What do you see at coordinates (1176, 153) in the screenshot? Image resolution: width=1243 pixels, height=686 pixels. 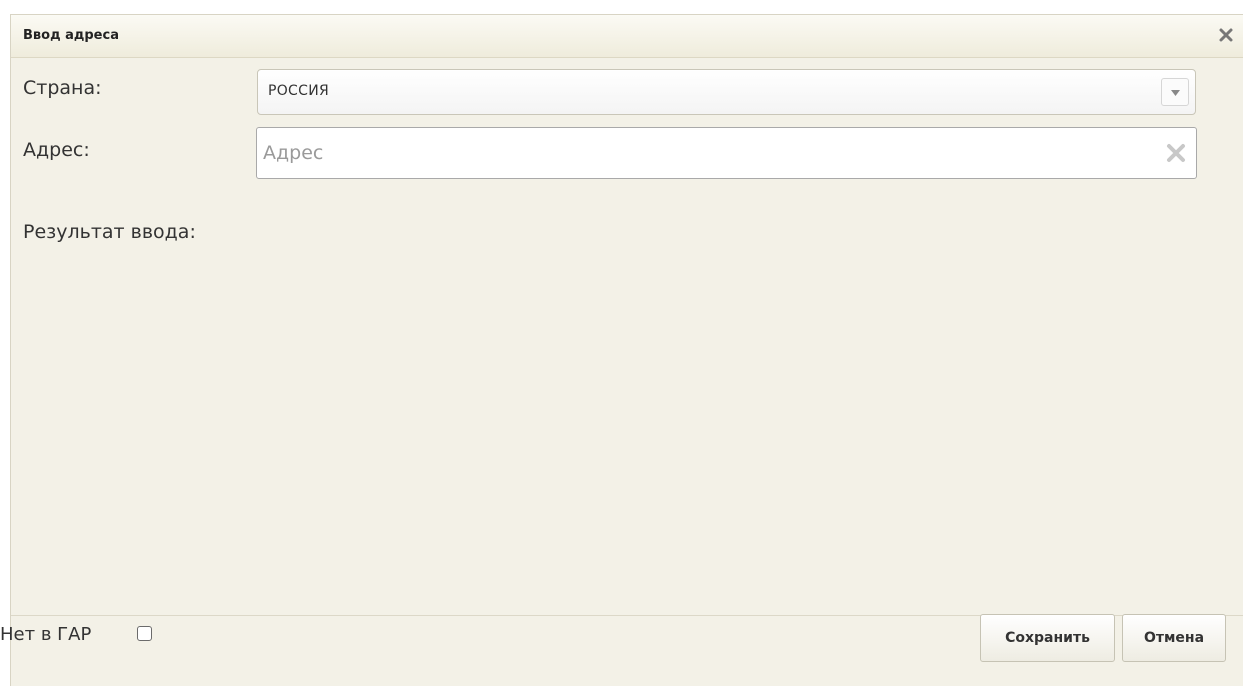 I see `clear-icon` at bounding box center [1176, 153].